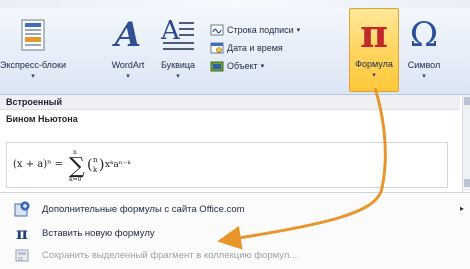 This screenshot has width=470, height=269. What do you see at coordinates (95, 170) in the screenshot?
I see `svg-text: k` at bounding box center [95, 170].